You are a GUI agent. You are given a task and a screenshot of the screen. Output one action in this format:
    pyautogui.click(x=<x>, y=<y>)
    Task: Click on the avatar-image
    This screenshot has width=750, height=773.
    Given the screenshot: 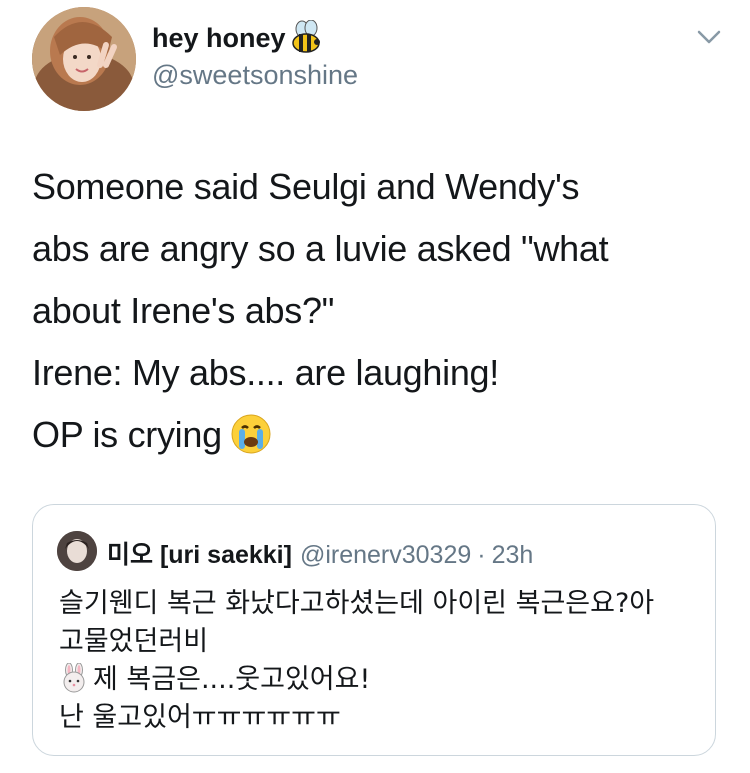 What is the action you would take?
    pyautogui.click(x=84, y=59)
    